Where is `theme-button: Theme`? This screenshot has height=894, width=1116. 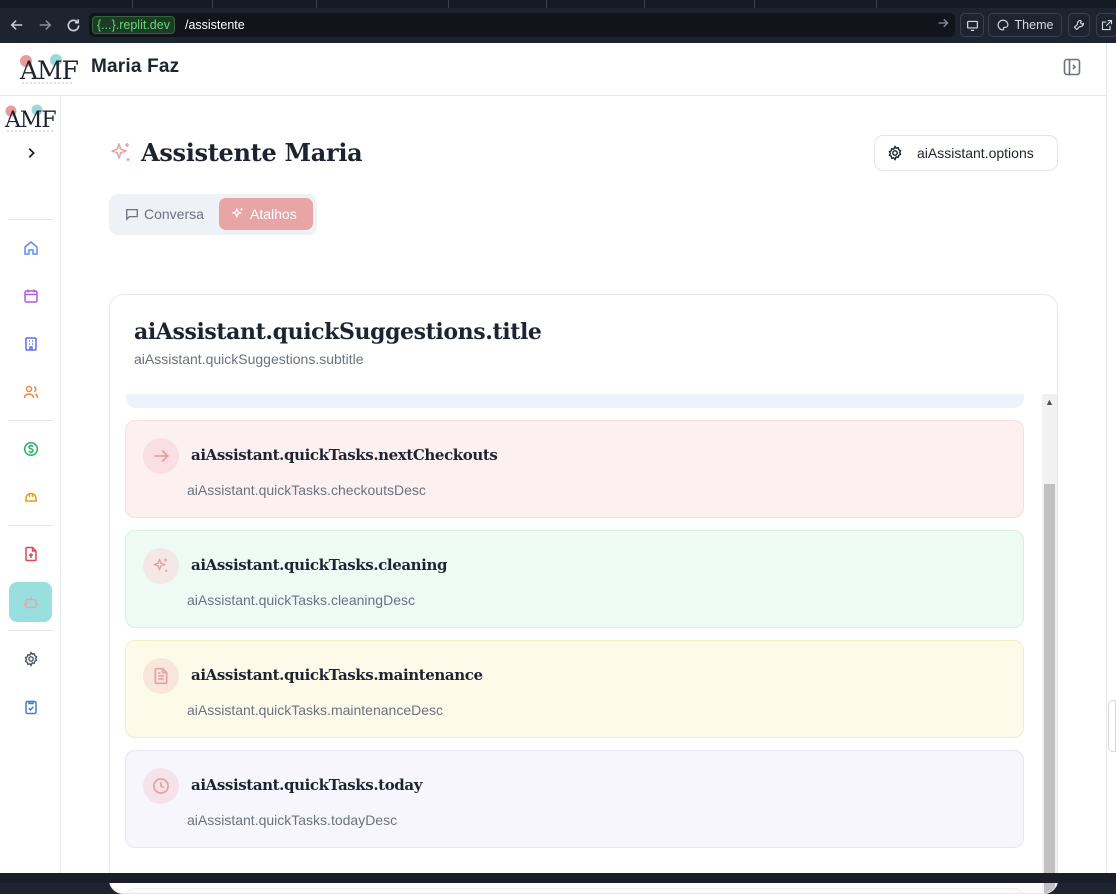 theme-button: Theme is located at coordinates (1025, 25).